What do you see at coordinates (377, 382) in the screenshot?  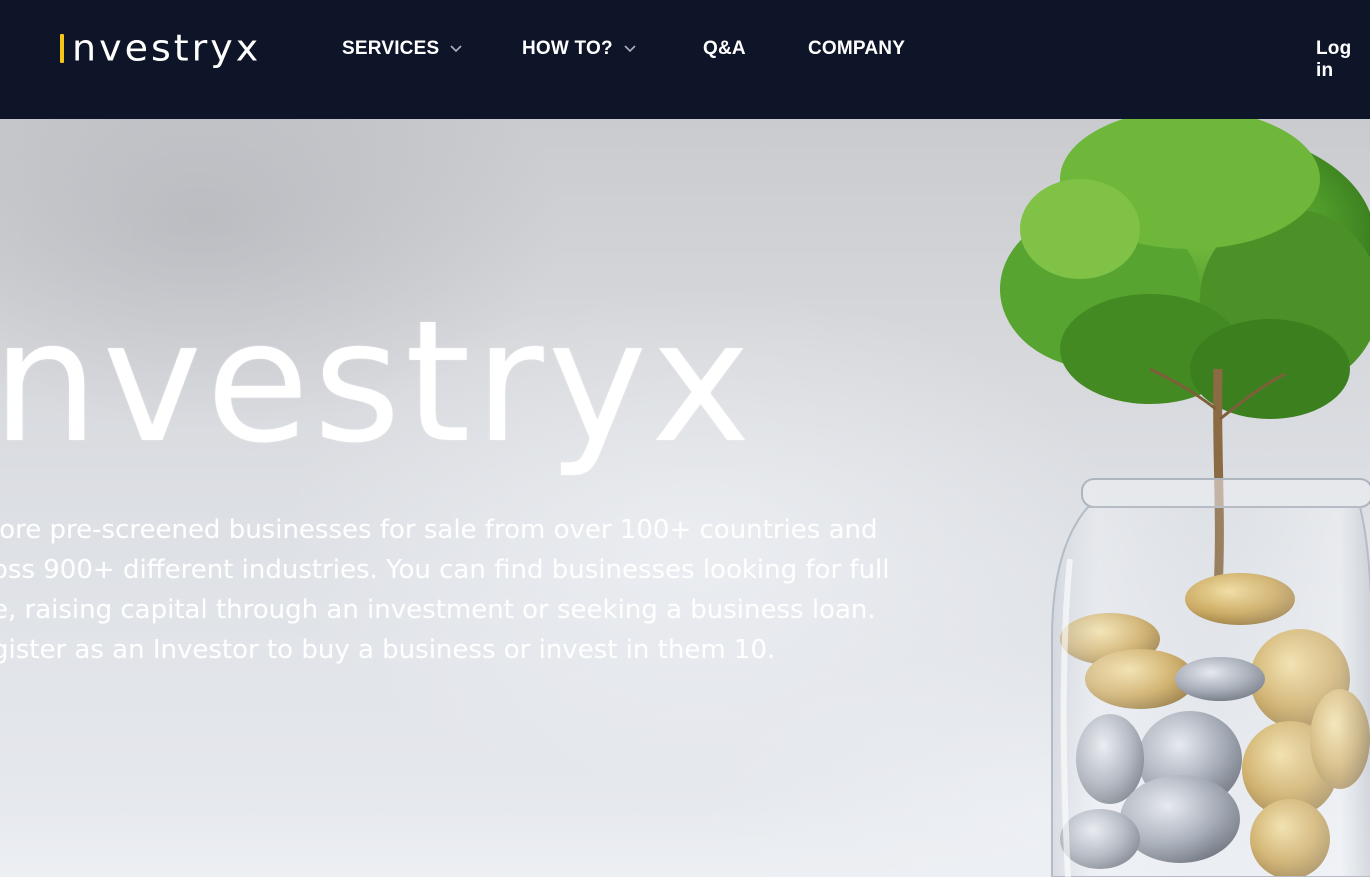 I see `hero-title: nvestryx` at bounding box center [377, 382].